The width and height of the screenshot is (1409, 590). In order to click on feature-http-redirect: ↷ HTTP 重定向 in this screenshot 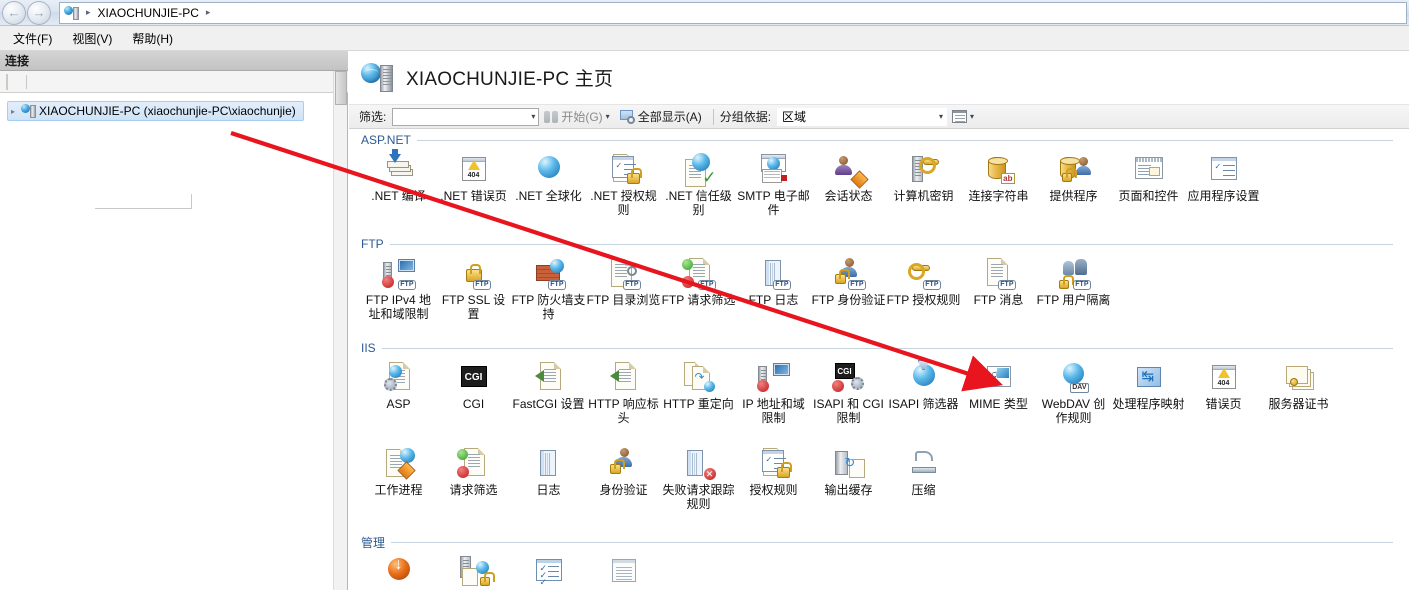, I will do `click(698, 402)`.